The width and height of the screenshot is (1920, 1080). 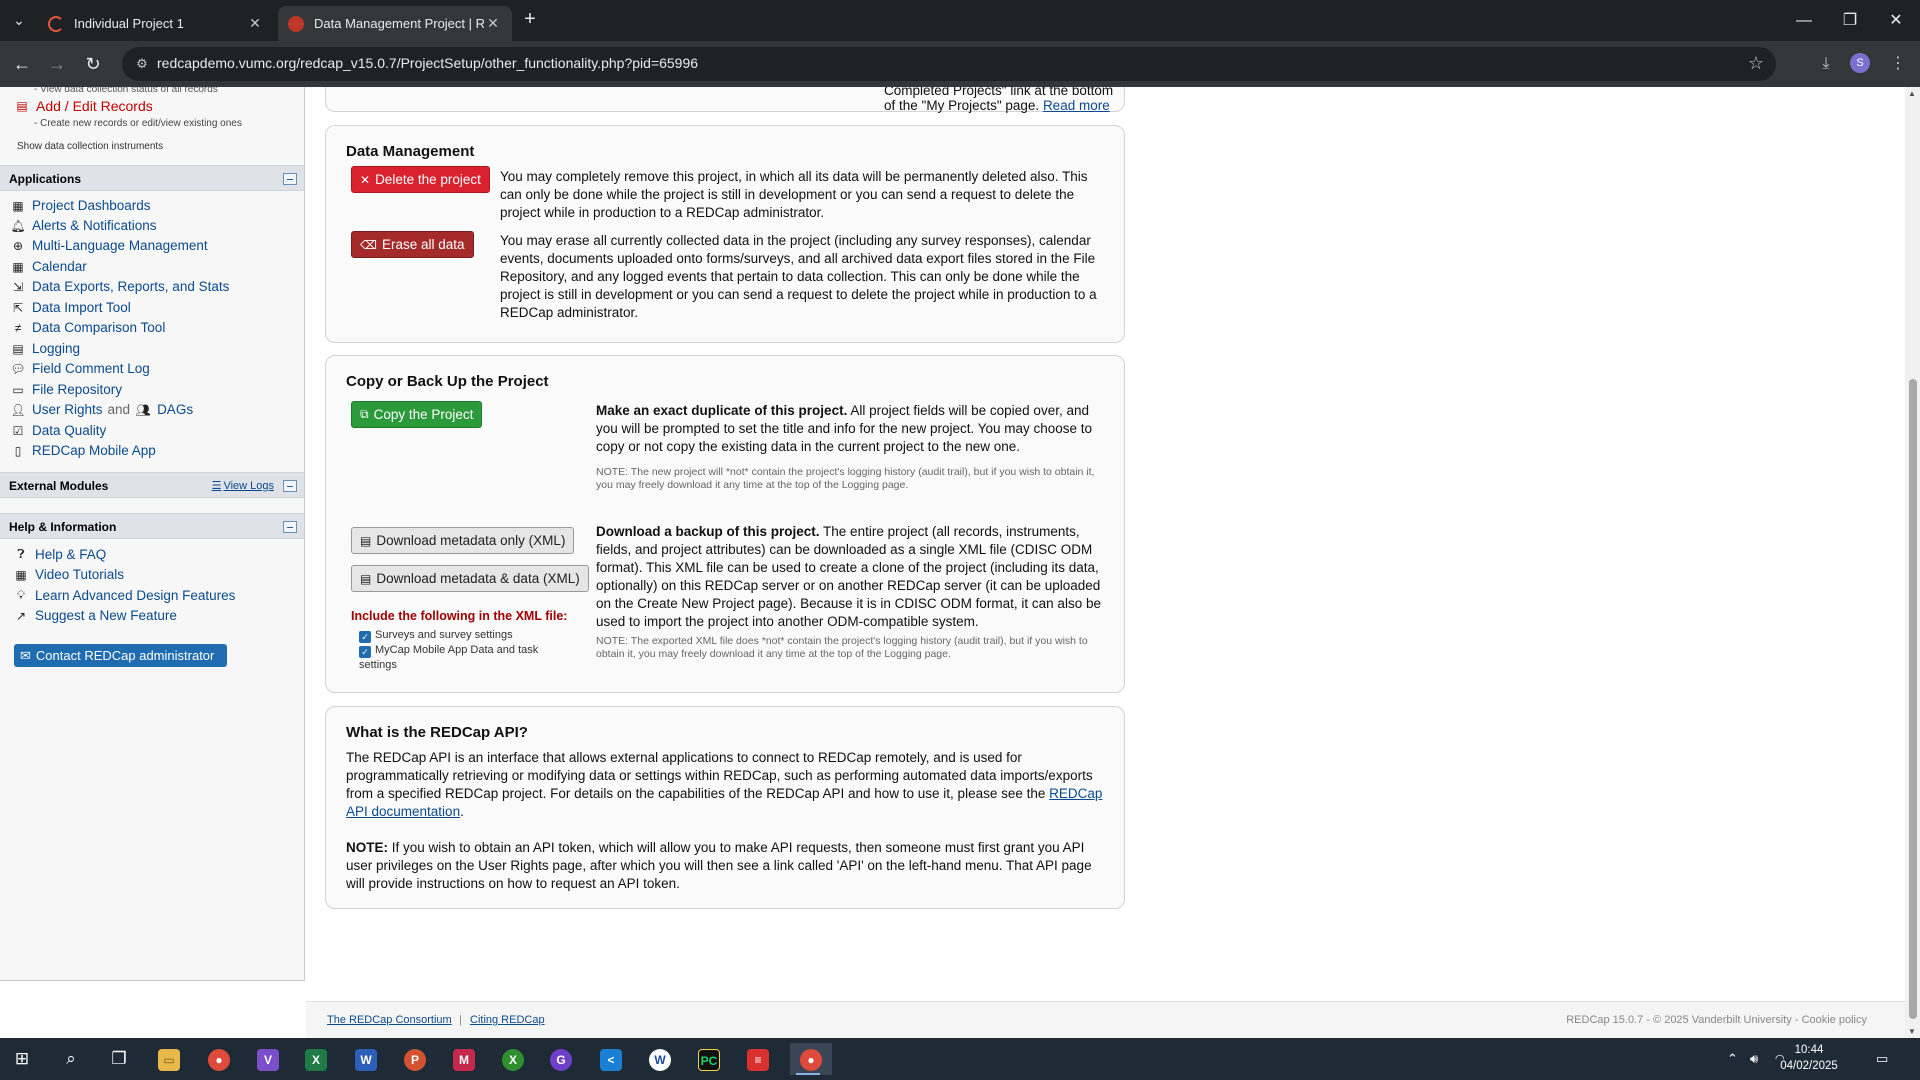 I want to click on contact-admin-button: ✉ Contact REDCap administrator, so click(x=120, y=655).